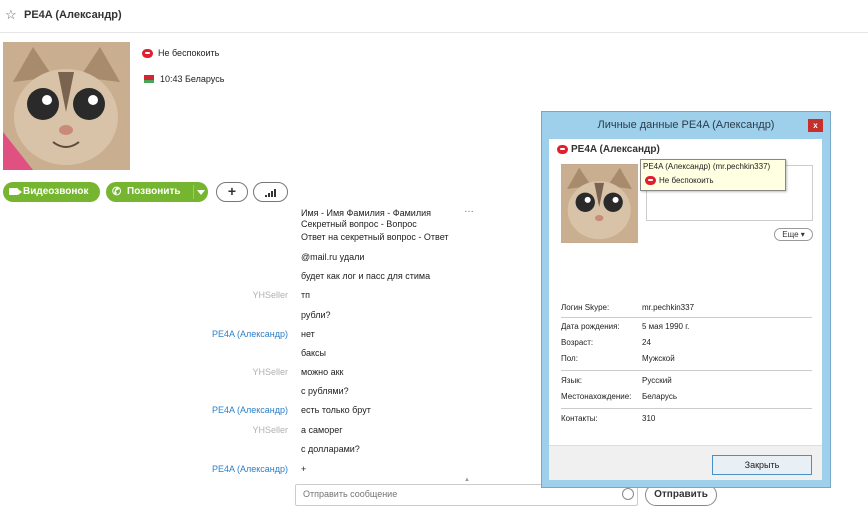 This screenshot has height=506, width=868. What do you see at coordinates (330, 449) in the screenshot?
I see `chat-message: с долларами?` at bounding box center [330, 449].